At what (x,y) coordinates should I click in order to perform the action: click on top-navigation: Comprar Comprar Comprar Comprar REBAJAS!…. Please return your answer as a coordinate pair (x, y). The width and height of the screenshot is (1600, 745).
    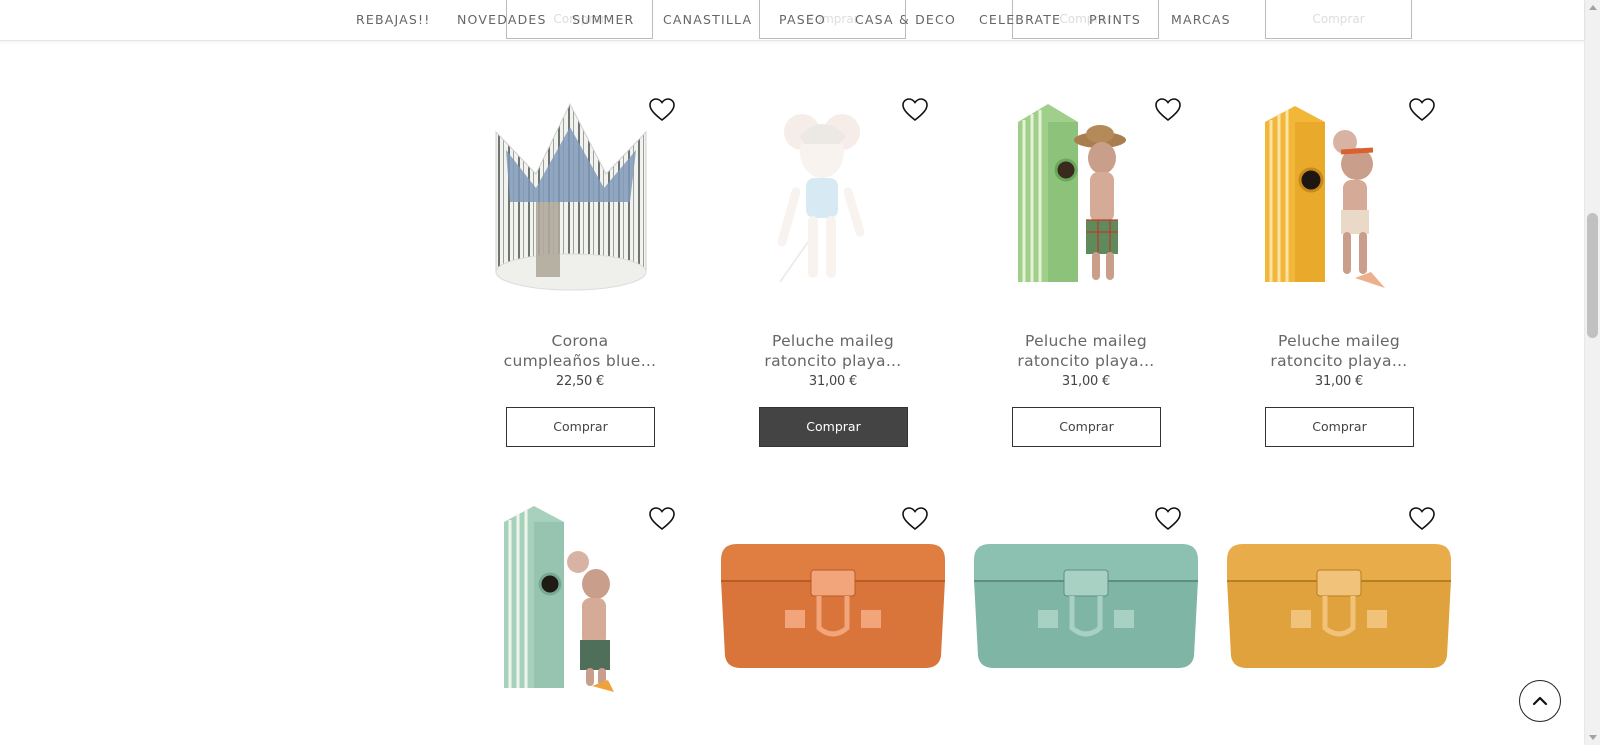
    Looking at the image, I should click on (792, 20).